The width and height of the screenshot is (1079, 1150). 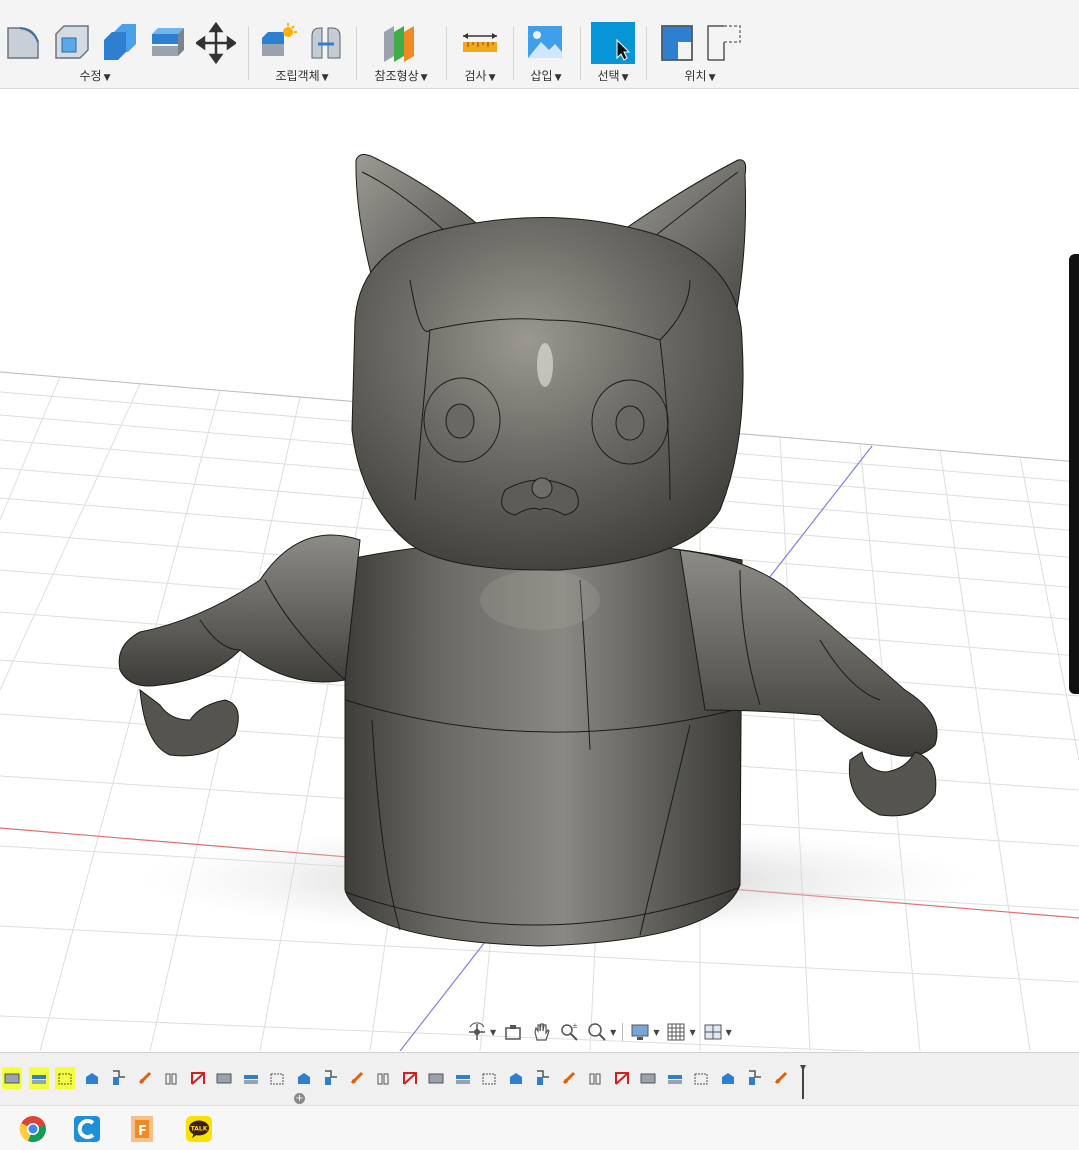 I want to click on insert-image-icon, so click(x=545, y=43).